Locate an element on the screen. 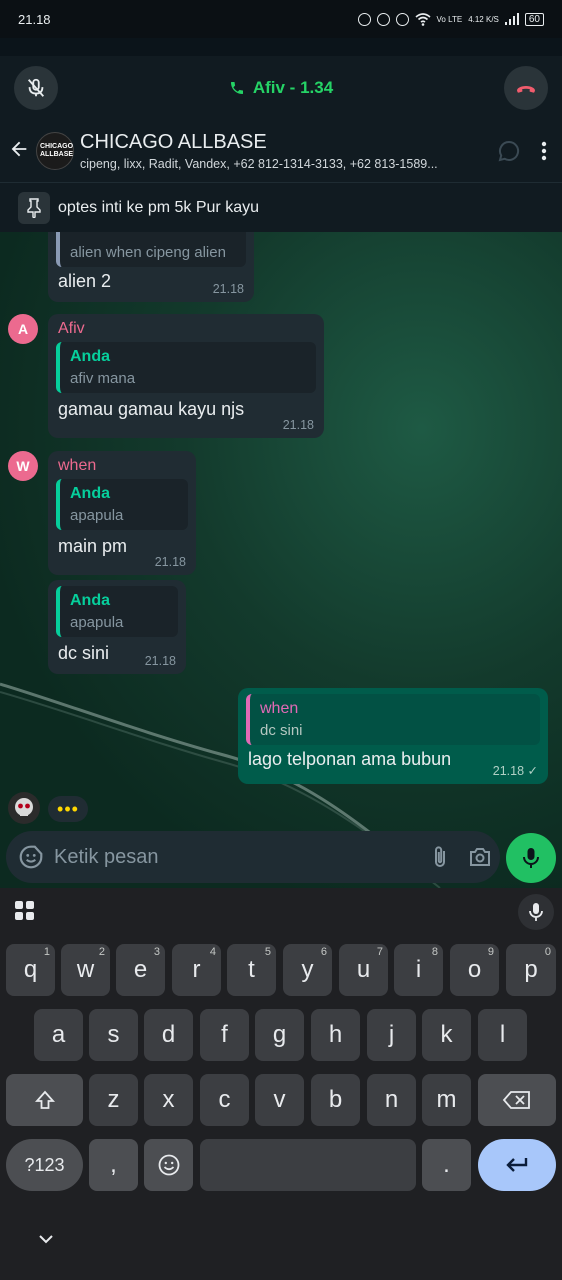  backspace-key is located at coordinates (517, 1100).